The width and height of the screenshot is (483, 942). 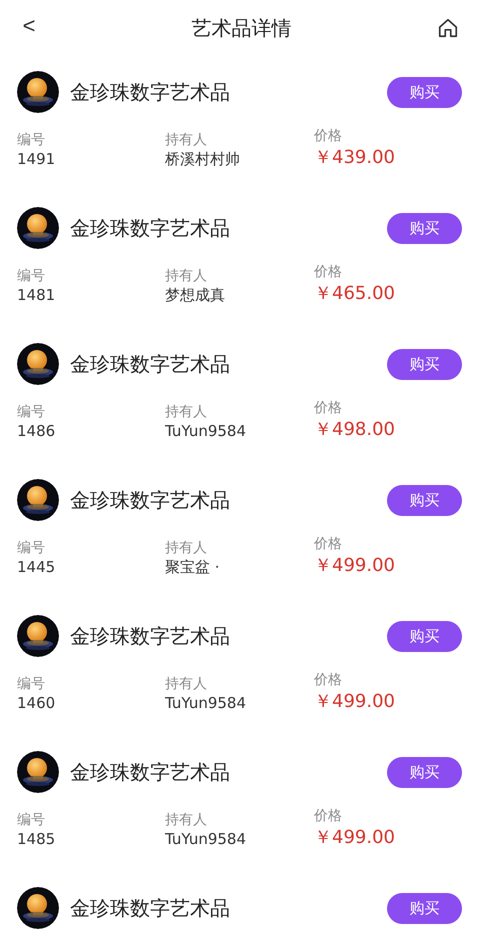 I want to click on back-button: <, so click(x=29, y=26).